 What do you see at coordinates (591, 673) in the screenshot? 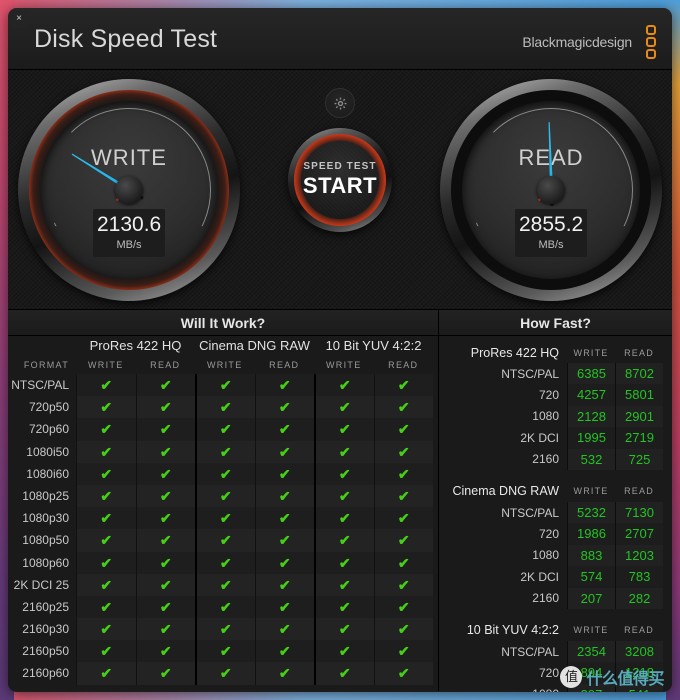
I see `write-speed-value: 894` at bounding box center [591, 673].